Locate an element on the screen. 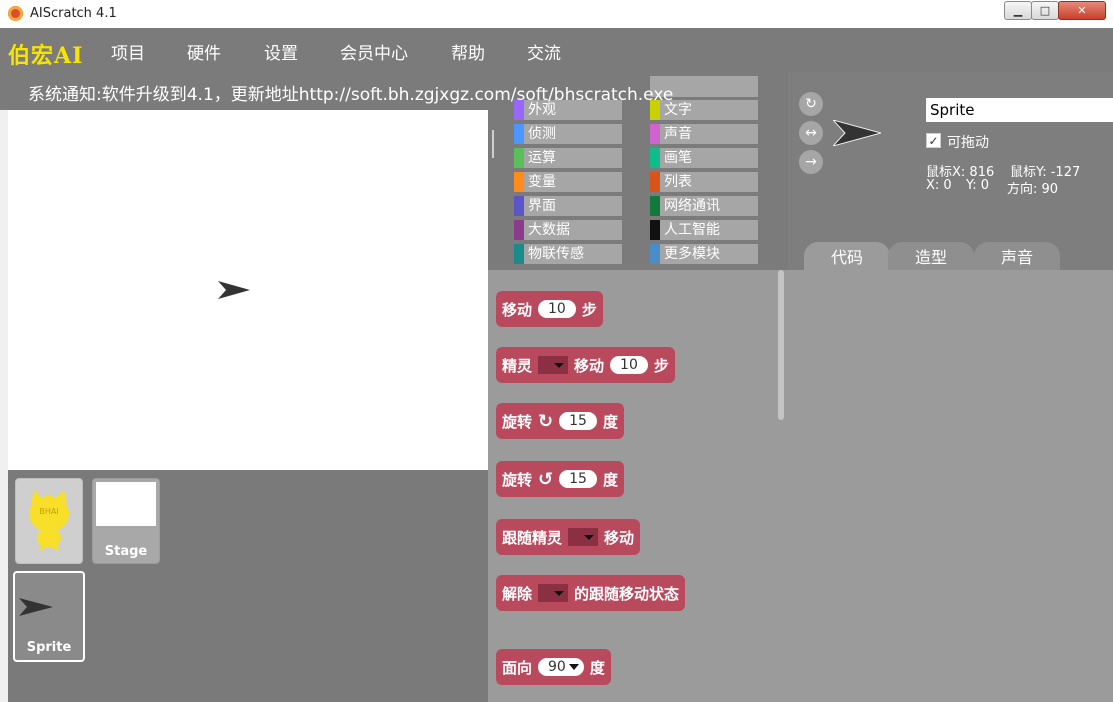  block-turn-right-unit: 度 is located at coordinates (610, 421).